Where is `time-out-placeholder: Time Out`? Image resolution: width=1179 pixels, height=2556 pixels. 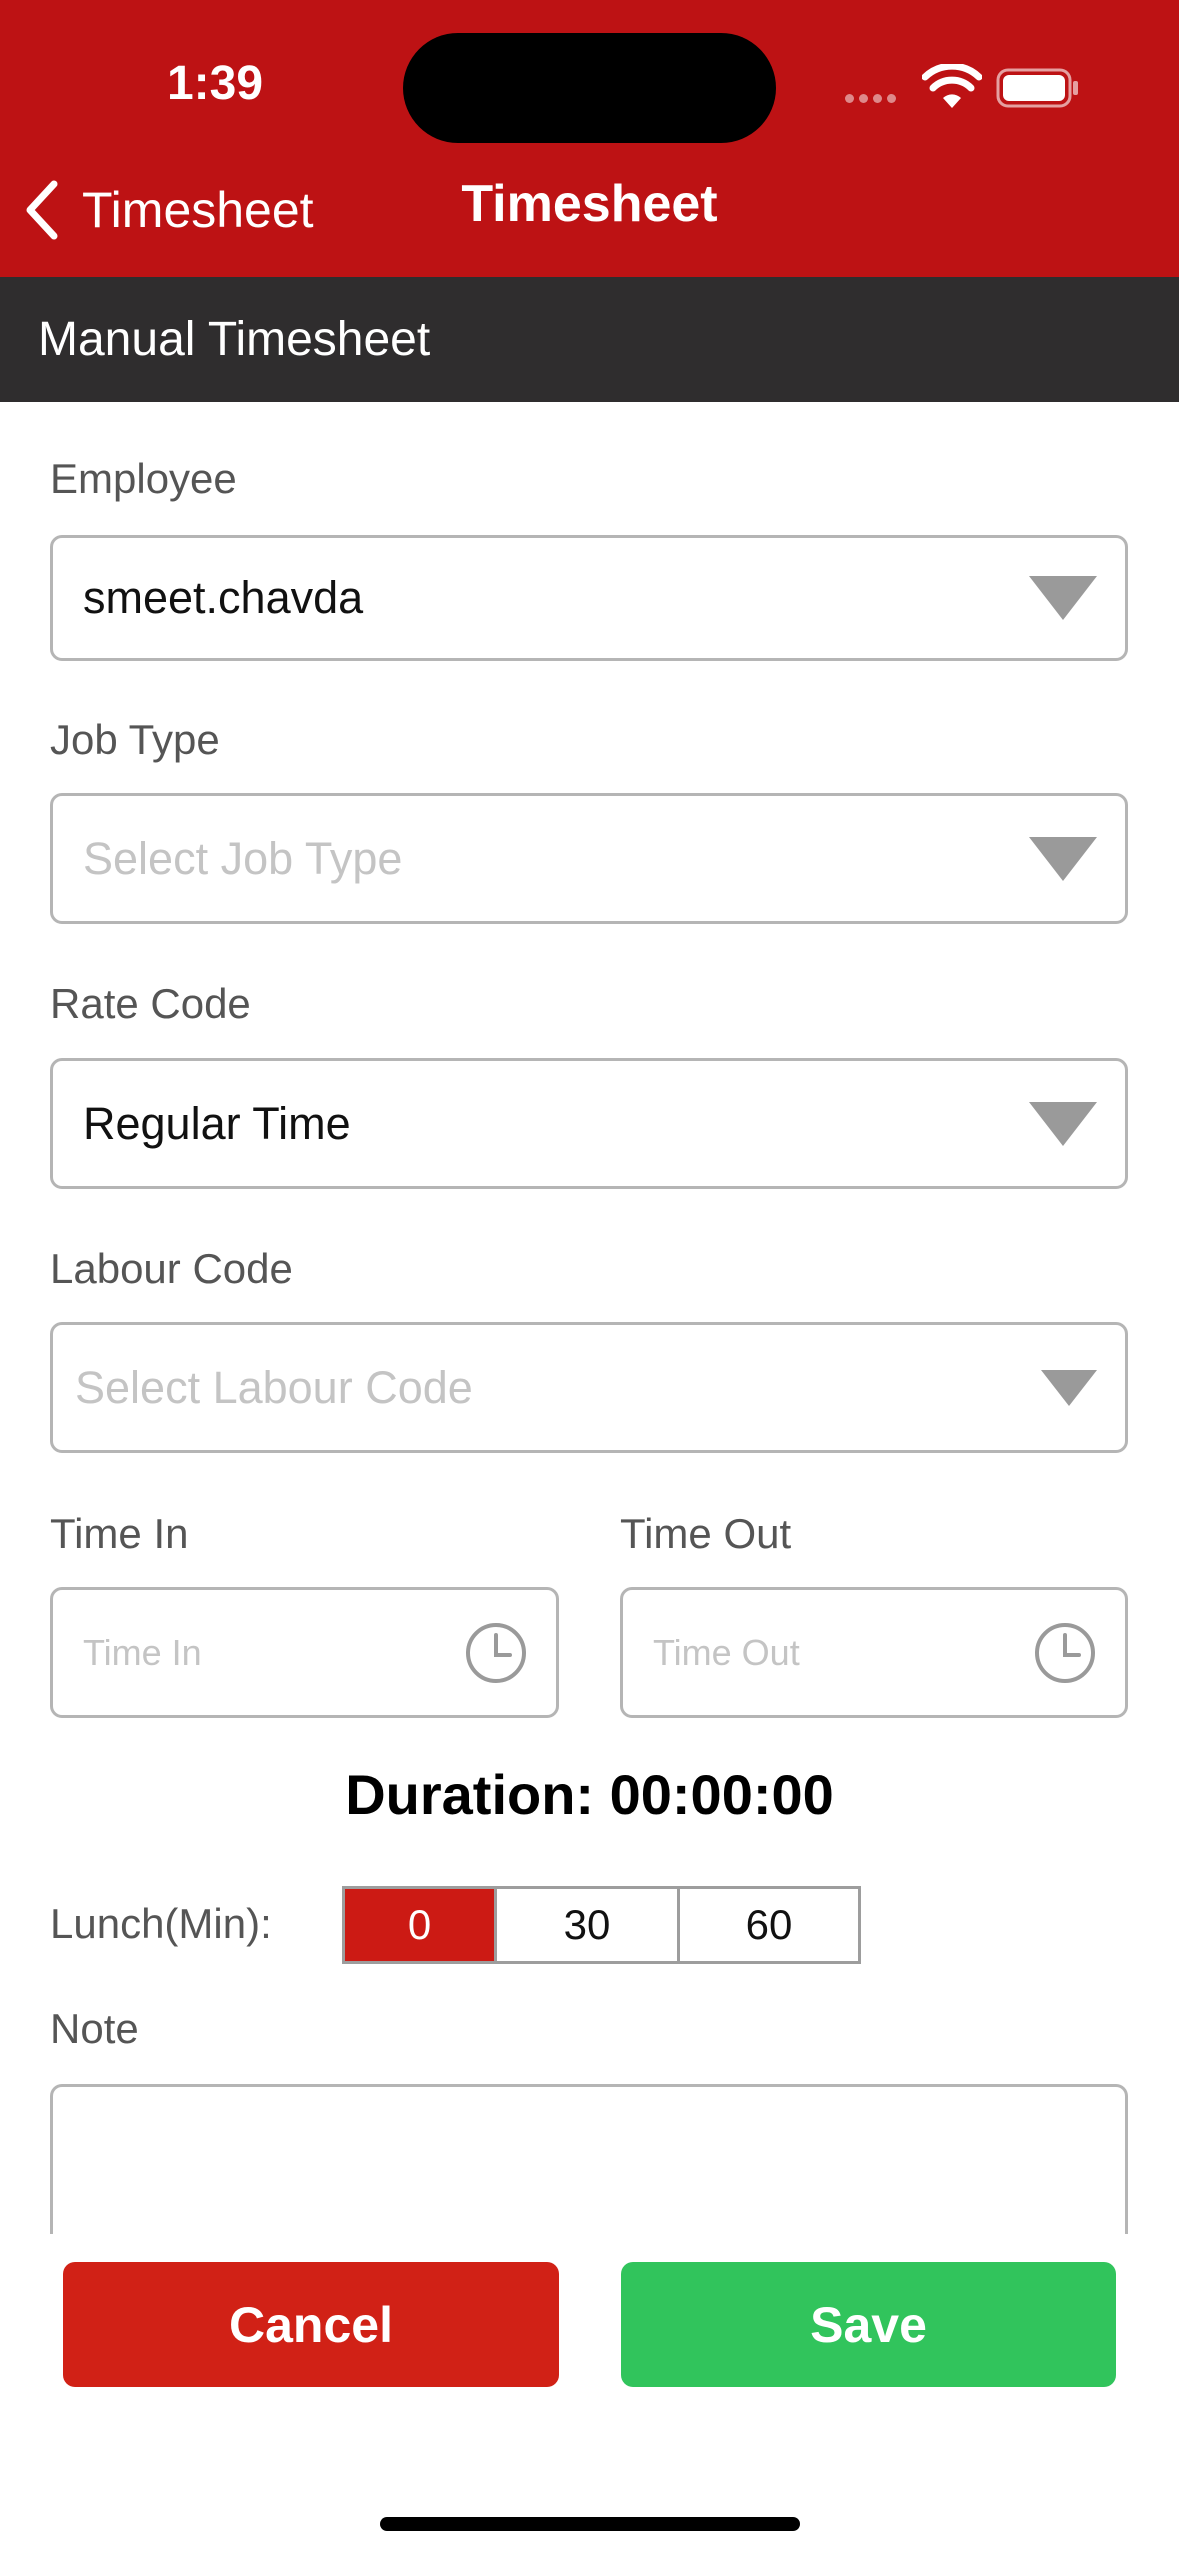
time-out-placeholder: Time Out is located at coordinates (726, 1652).